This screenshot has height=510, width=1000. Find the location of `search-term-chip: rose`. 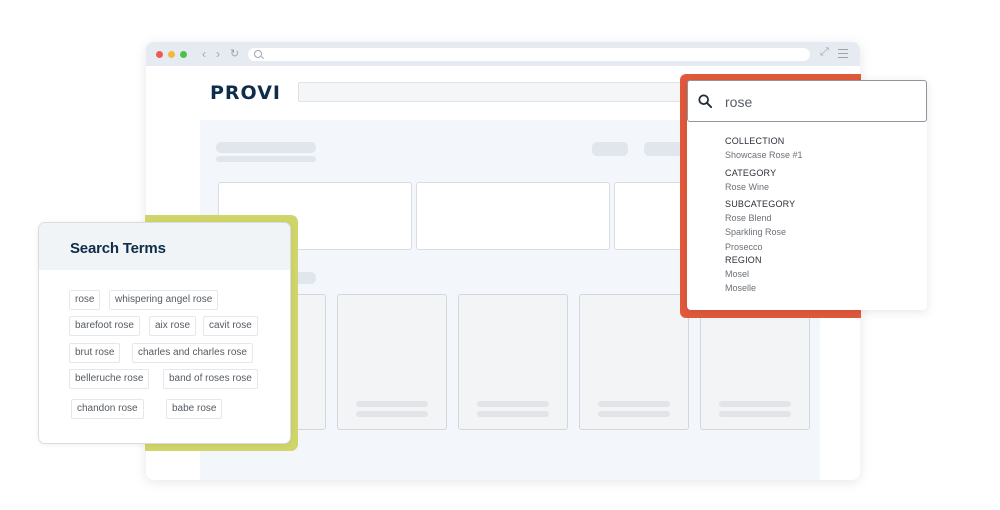

search-term-chip: rose is located at coordinates (85, 300).